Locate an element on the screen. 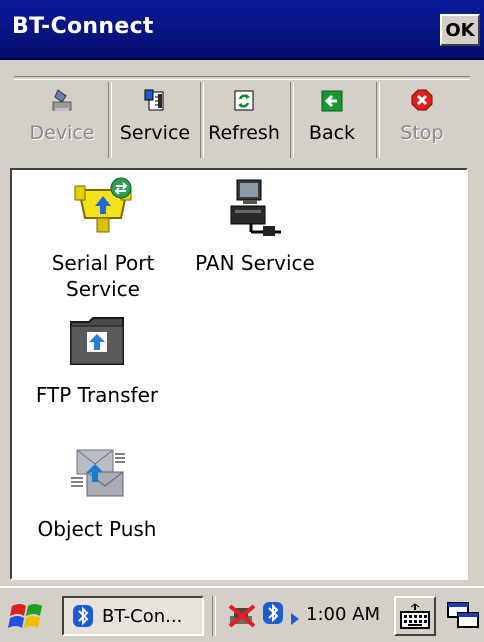 Image resolution: width=484 pixels, height=642 pixels. keyboard-button is located at coordinates (415, 616).